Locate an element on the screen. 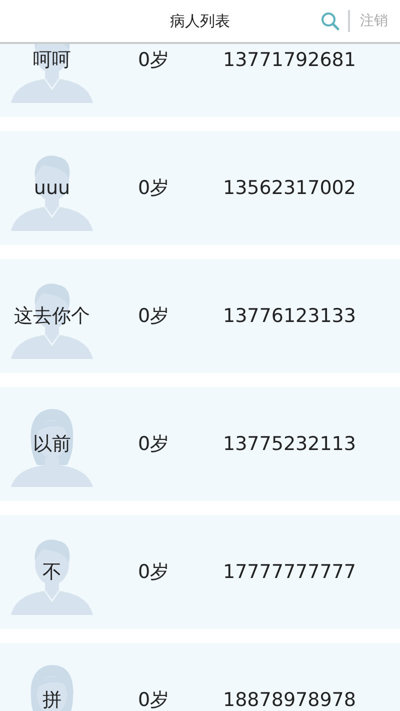  patient-name: 不 is located at coordinates (52, 572).